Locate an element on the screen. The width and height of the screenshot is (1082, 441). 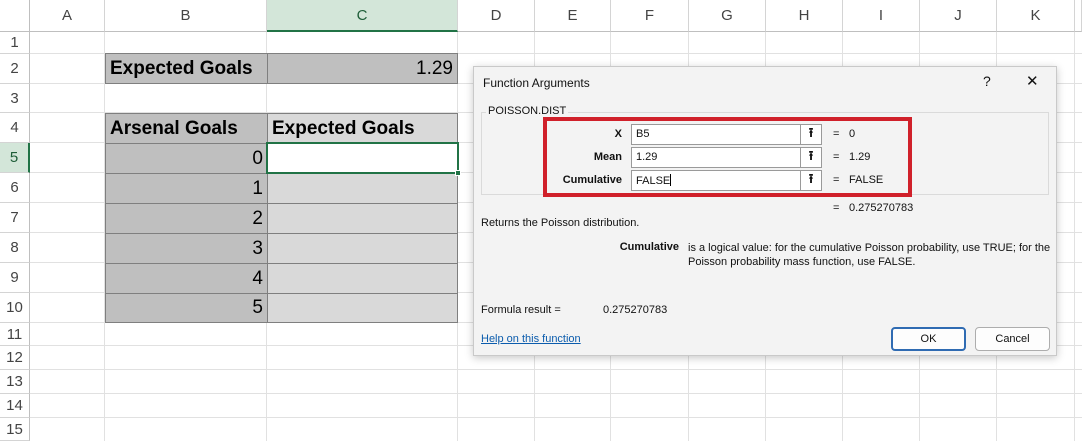
overall-result: 0.275270783 is located at coordinates (881, 208).